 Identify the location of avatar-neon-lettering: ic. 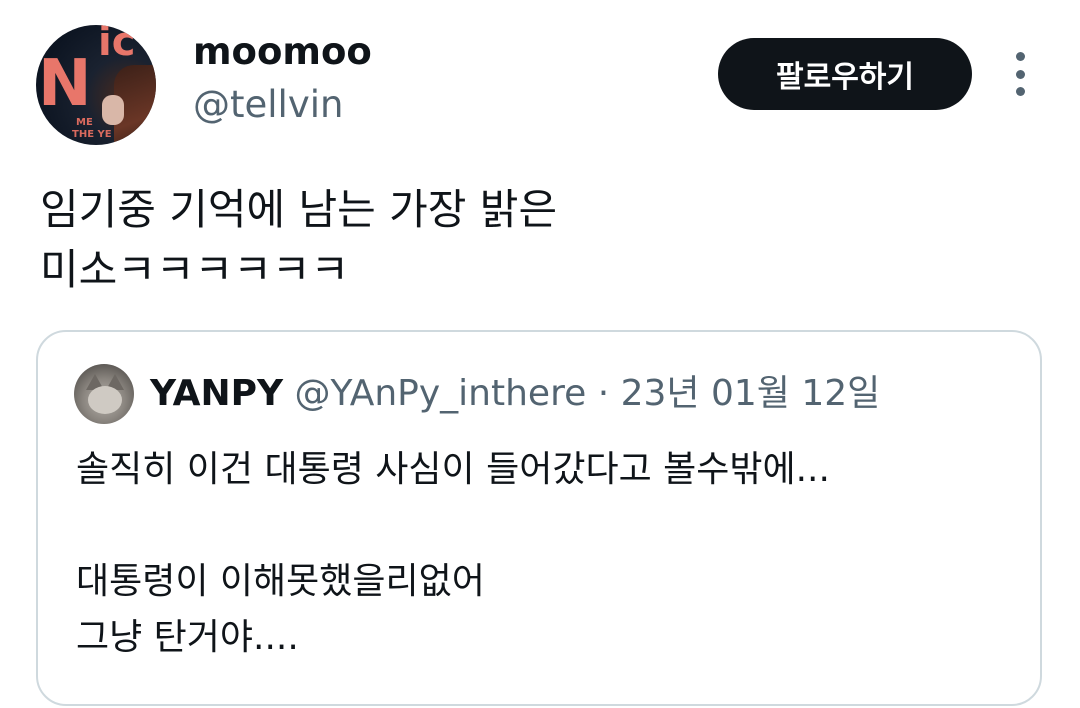
(117, 45).